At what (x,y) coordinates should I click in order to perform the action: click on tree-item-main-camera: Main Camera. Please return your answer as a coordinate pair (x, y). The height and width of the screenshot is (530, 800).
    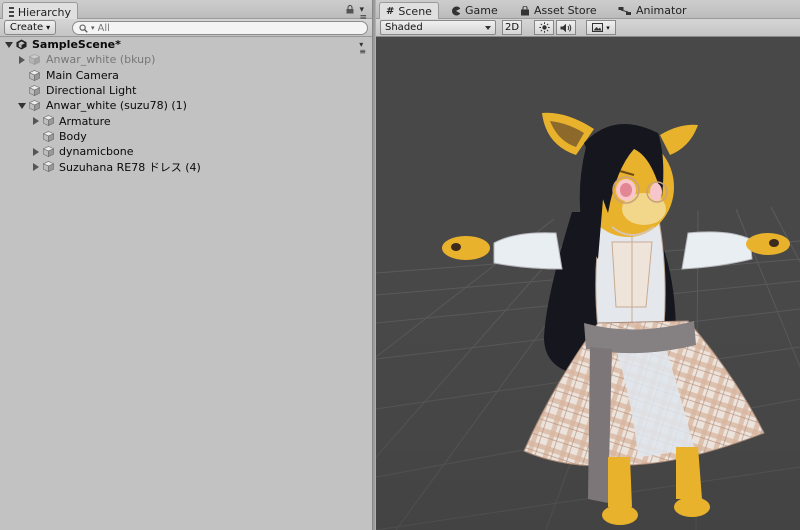
    Looking at the image, I should click on (186, 75).